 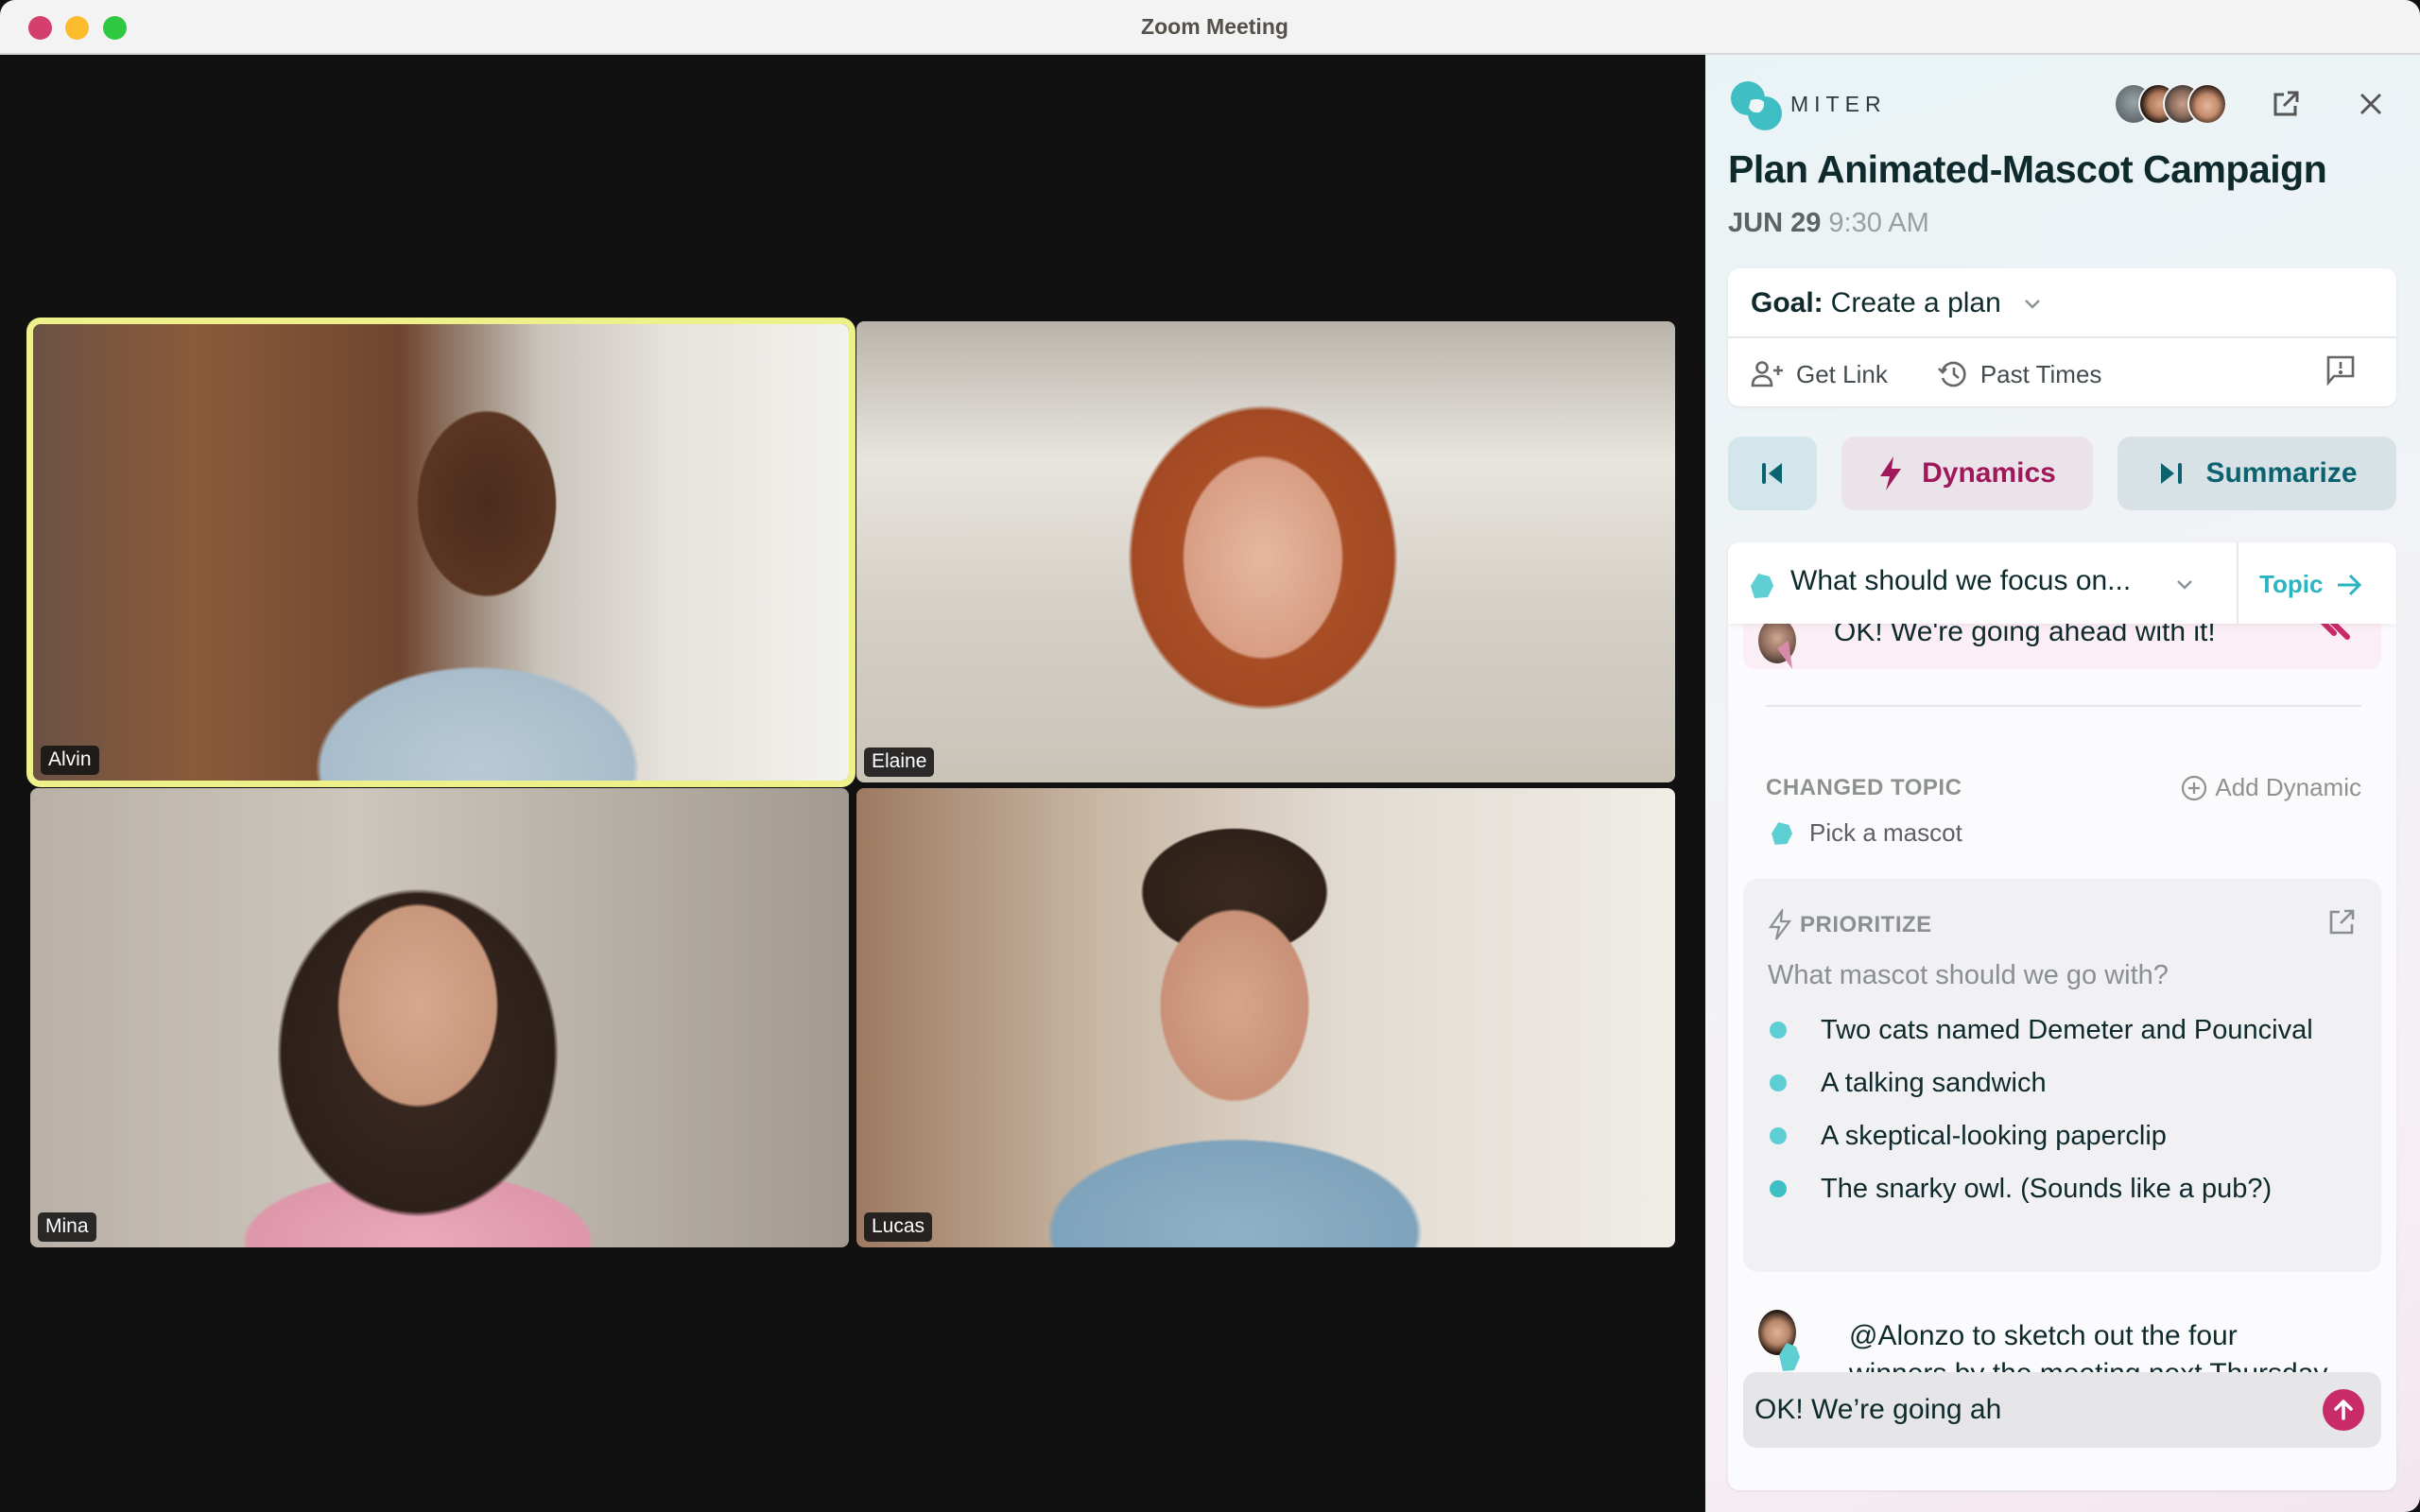 I want to click on skip-forward-icon, so click(x=2172, y=473).